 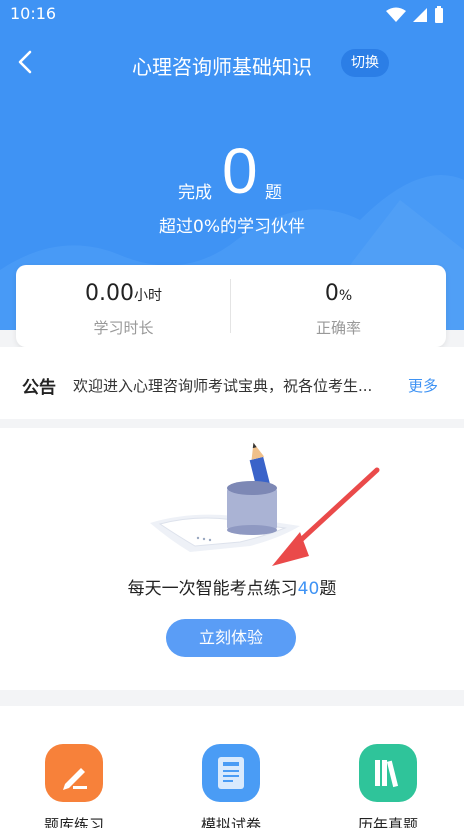 I want to click on test-paper-icon, so click(x=231, y=773).